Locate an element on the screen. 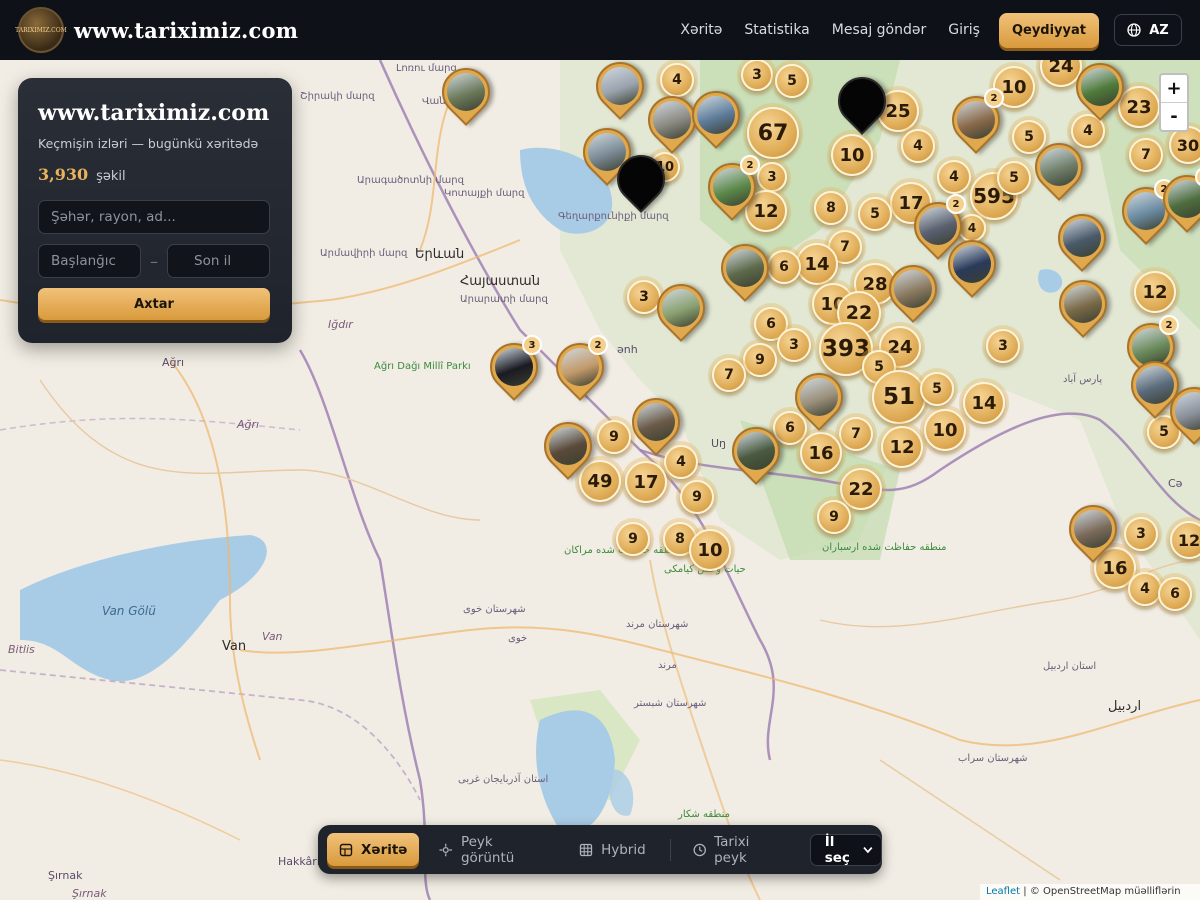 The image size is (1200, 900). brand-title: www.tariximiz.com is located at coordinates (186, 30).